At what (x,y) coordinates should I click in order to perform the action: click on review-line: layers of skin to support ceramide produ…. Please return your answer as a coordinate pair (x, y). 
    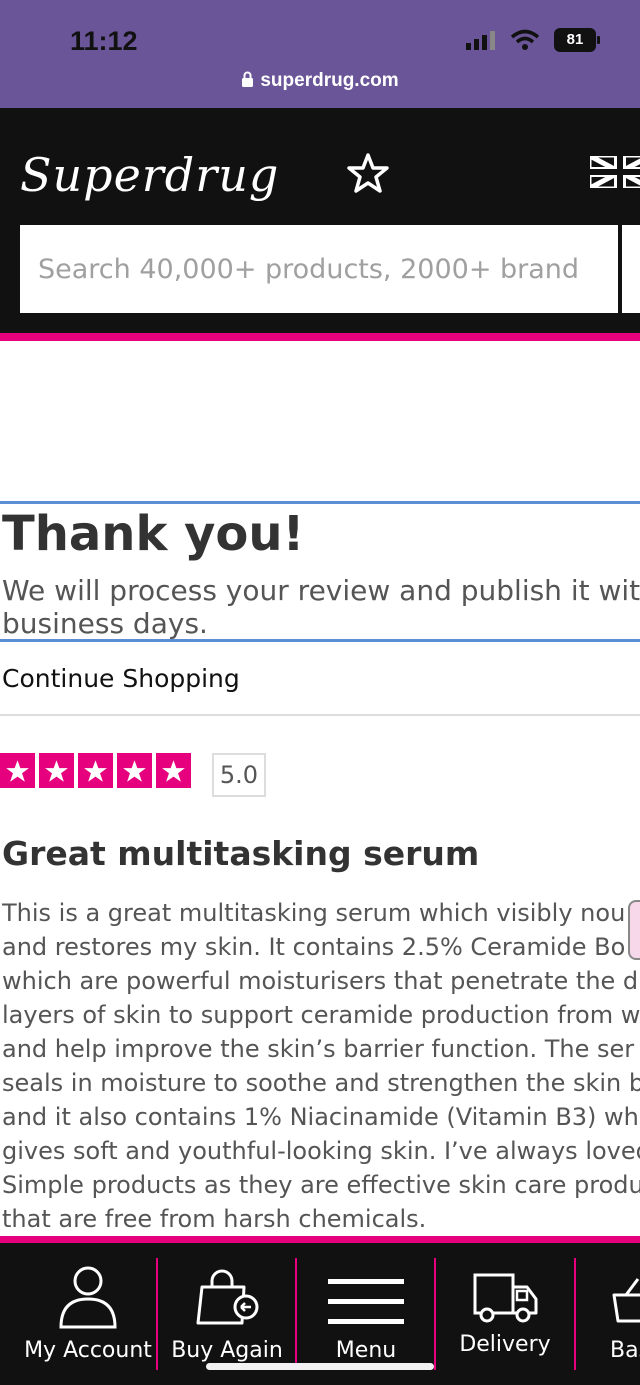
    Looking at the image, I should click on (321, 1015).